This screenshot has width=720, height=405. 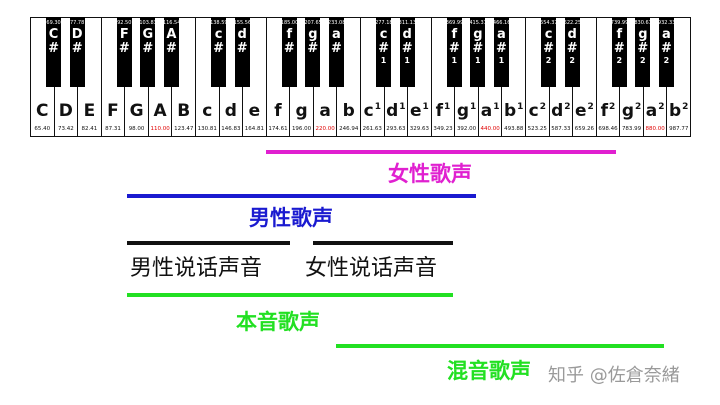 What do you see at coordinates (53, 23) in the screenshot?
I see `black-key-frequency: 69.30` at bounding box center [53, 23].